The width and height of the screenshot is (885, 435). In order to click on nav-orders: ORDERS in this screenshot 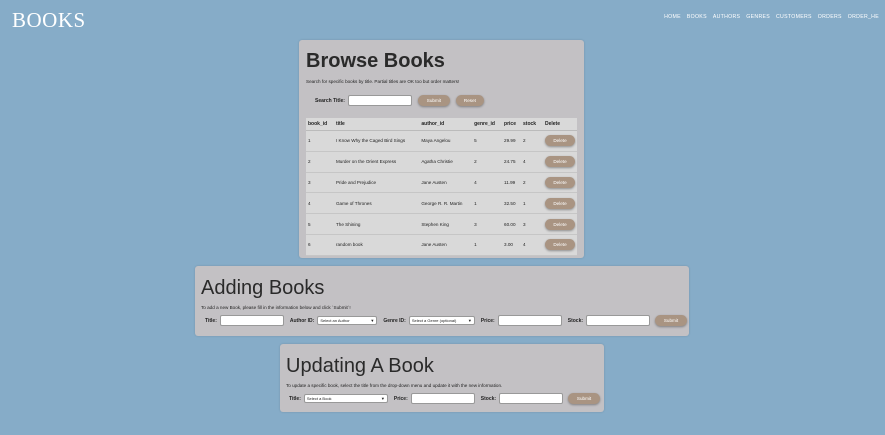, I will do `click(830, 17)`.